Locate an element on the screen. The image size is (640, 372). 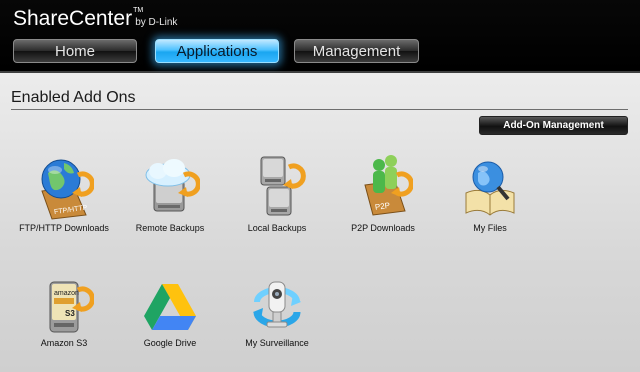
s3-text: S3 is located at coordinates (70, 313).